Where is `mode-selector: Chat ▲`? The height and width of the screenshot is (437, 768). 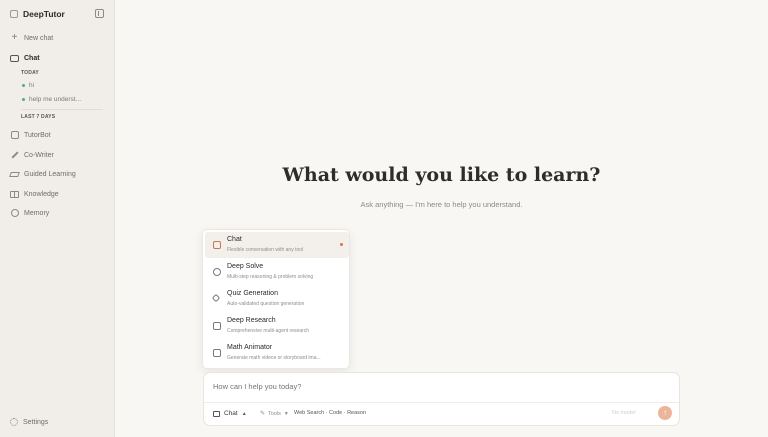 mode-selector: Chat ▲ is located at coordinates (230, 413).